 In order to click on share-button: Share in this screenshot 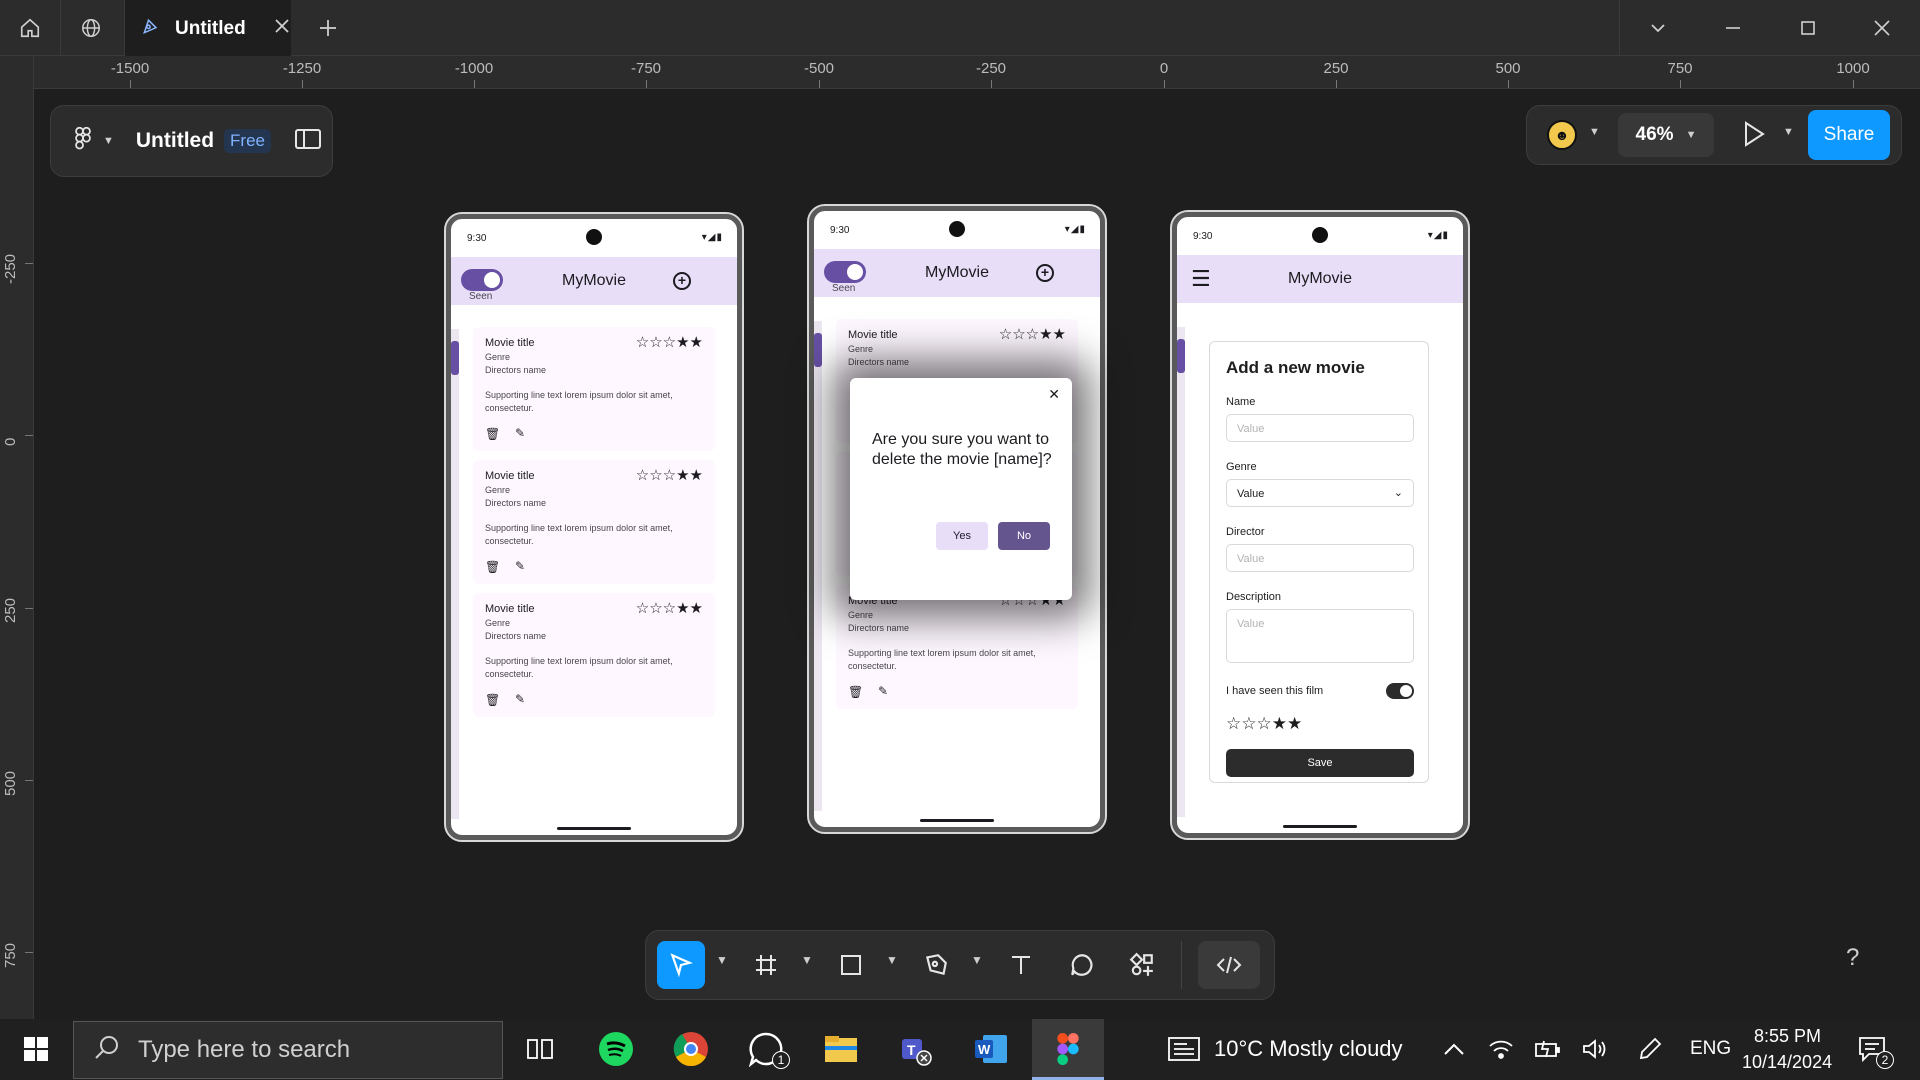, I will do `click(1849, 135)`.